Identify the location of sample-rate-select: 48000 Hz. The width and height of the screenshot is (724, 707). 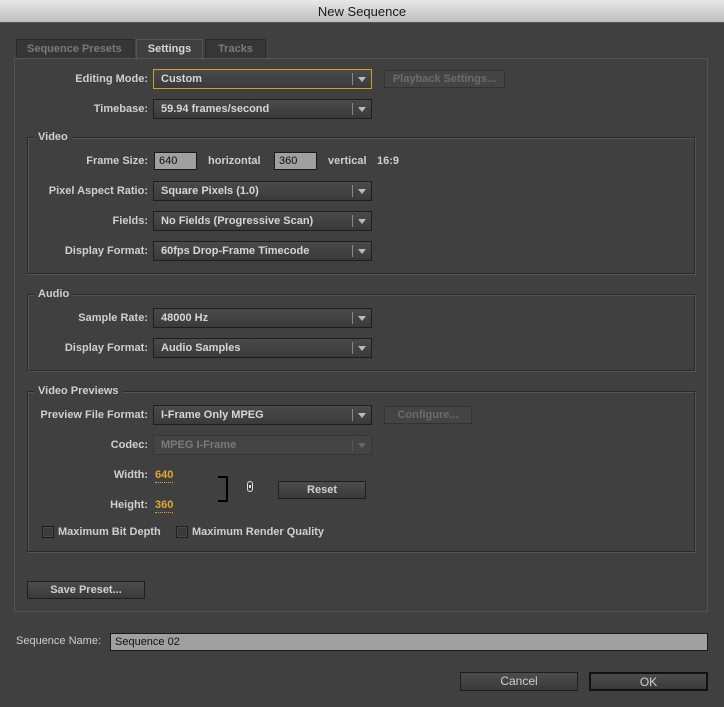
(262, 318).